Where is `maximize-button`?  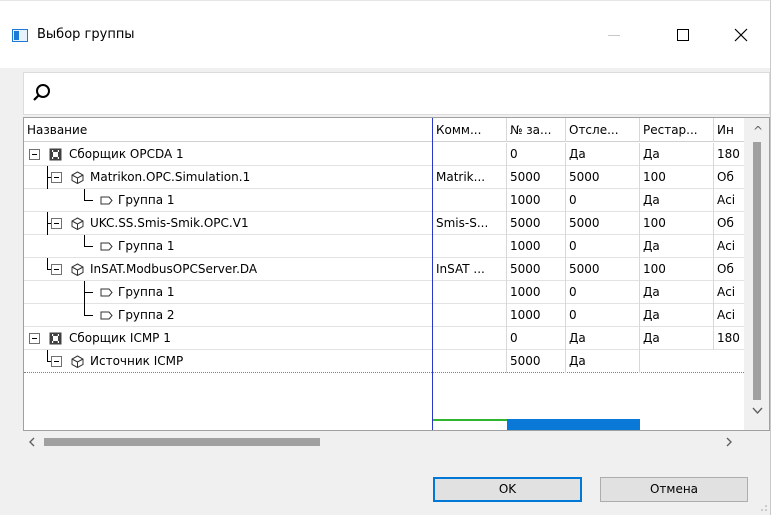 maximize-button is located at coordinates (683, 35).